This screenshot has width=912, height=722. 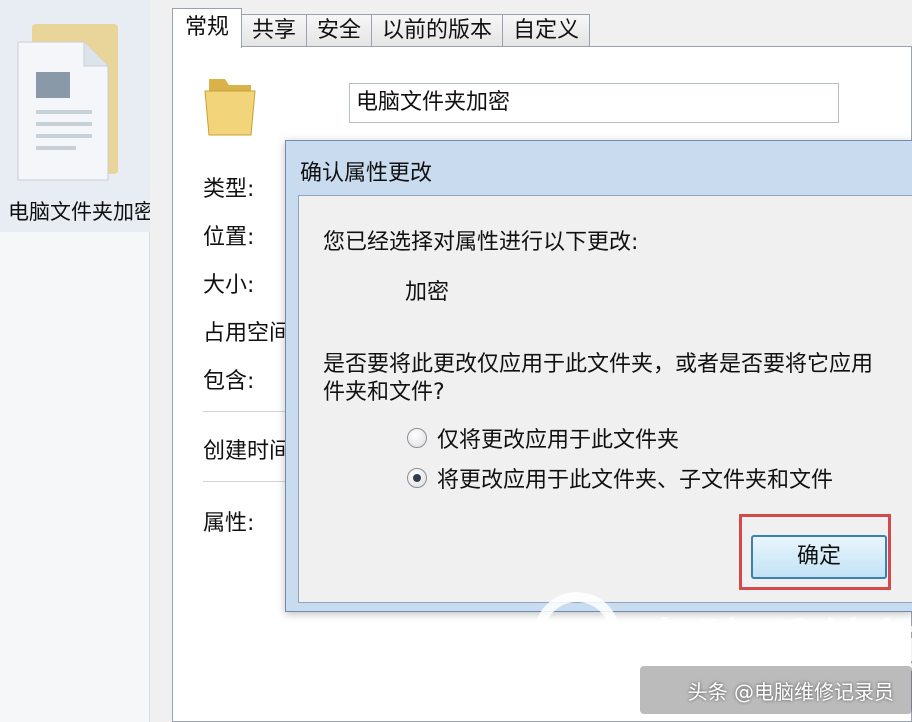 I want to click on ok-button: 确定, so click(x=819, y=557).